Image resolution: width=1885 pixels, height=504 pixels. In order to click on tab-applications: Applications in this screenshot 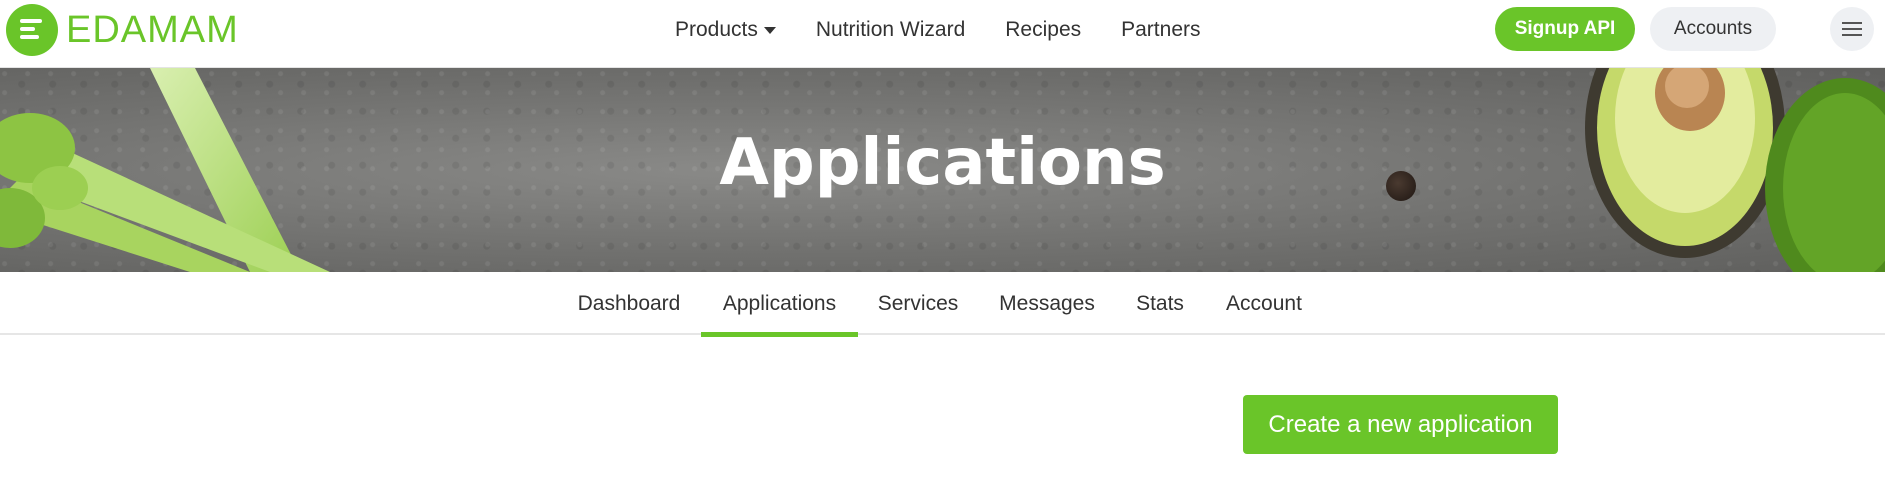, I will do `click(779, 304)`.